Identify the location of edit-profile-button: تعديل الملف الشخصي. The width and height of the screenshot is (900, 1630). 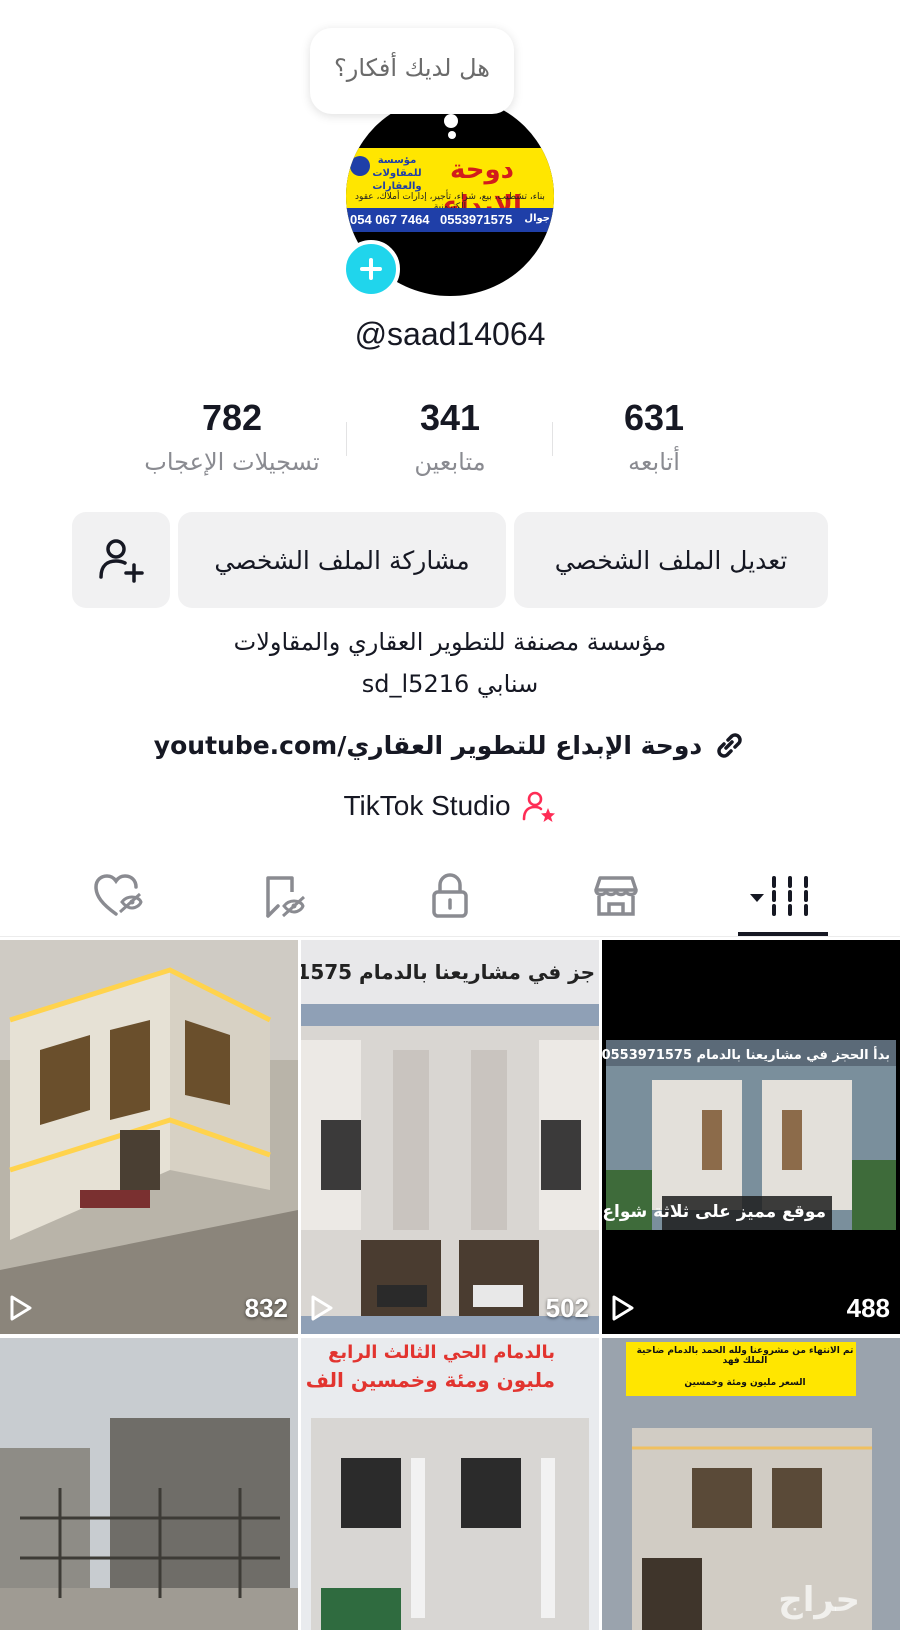
(671, 560).